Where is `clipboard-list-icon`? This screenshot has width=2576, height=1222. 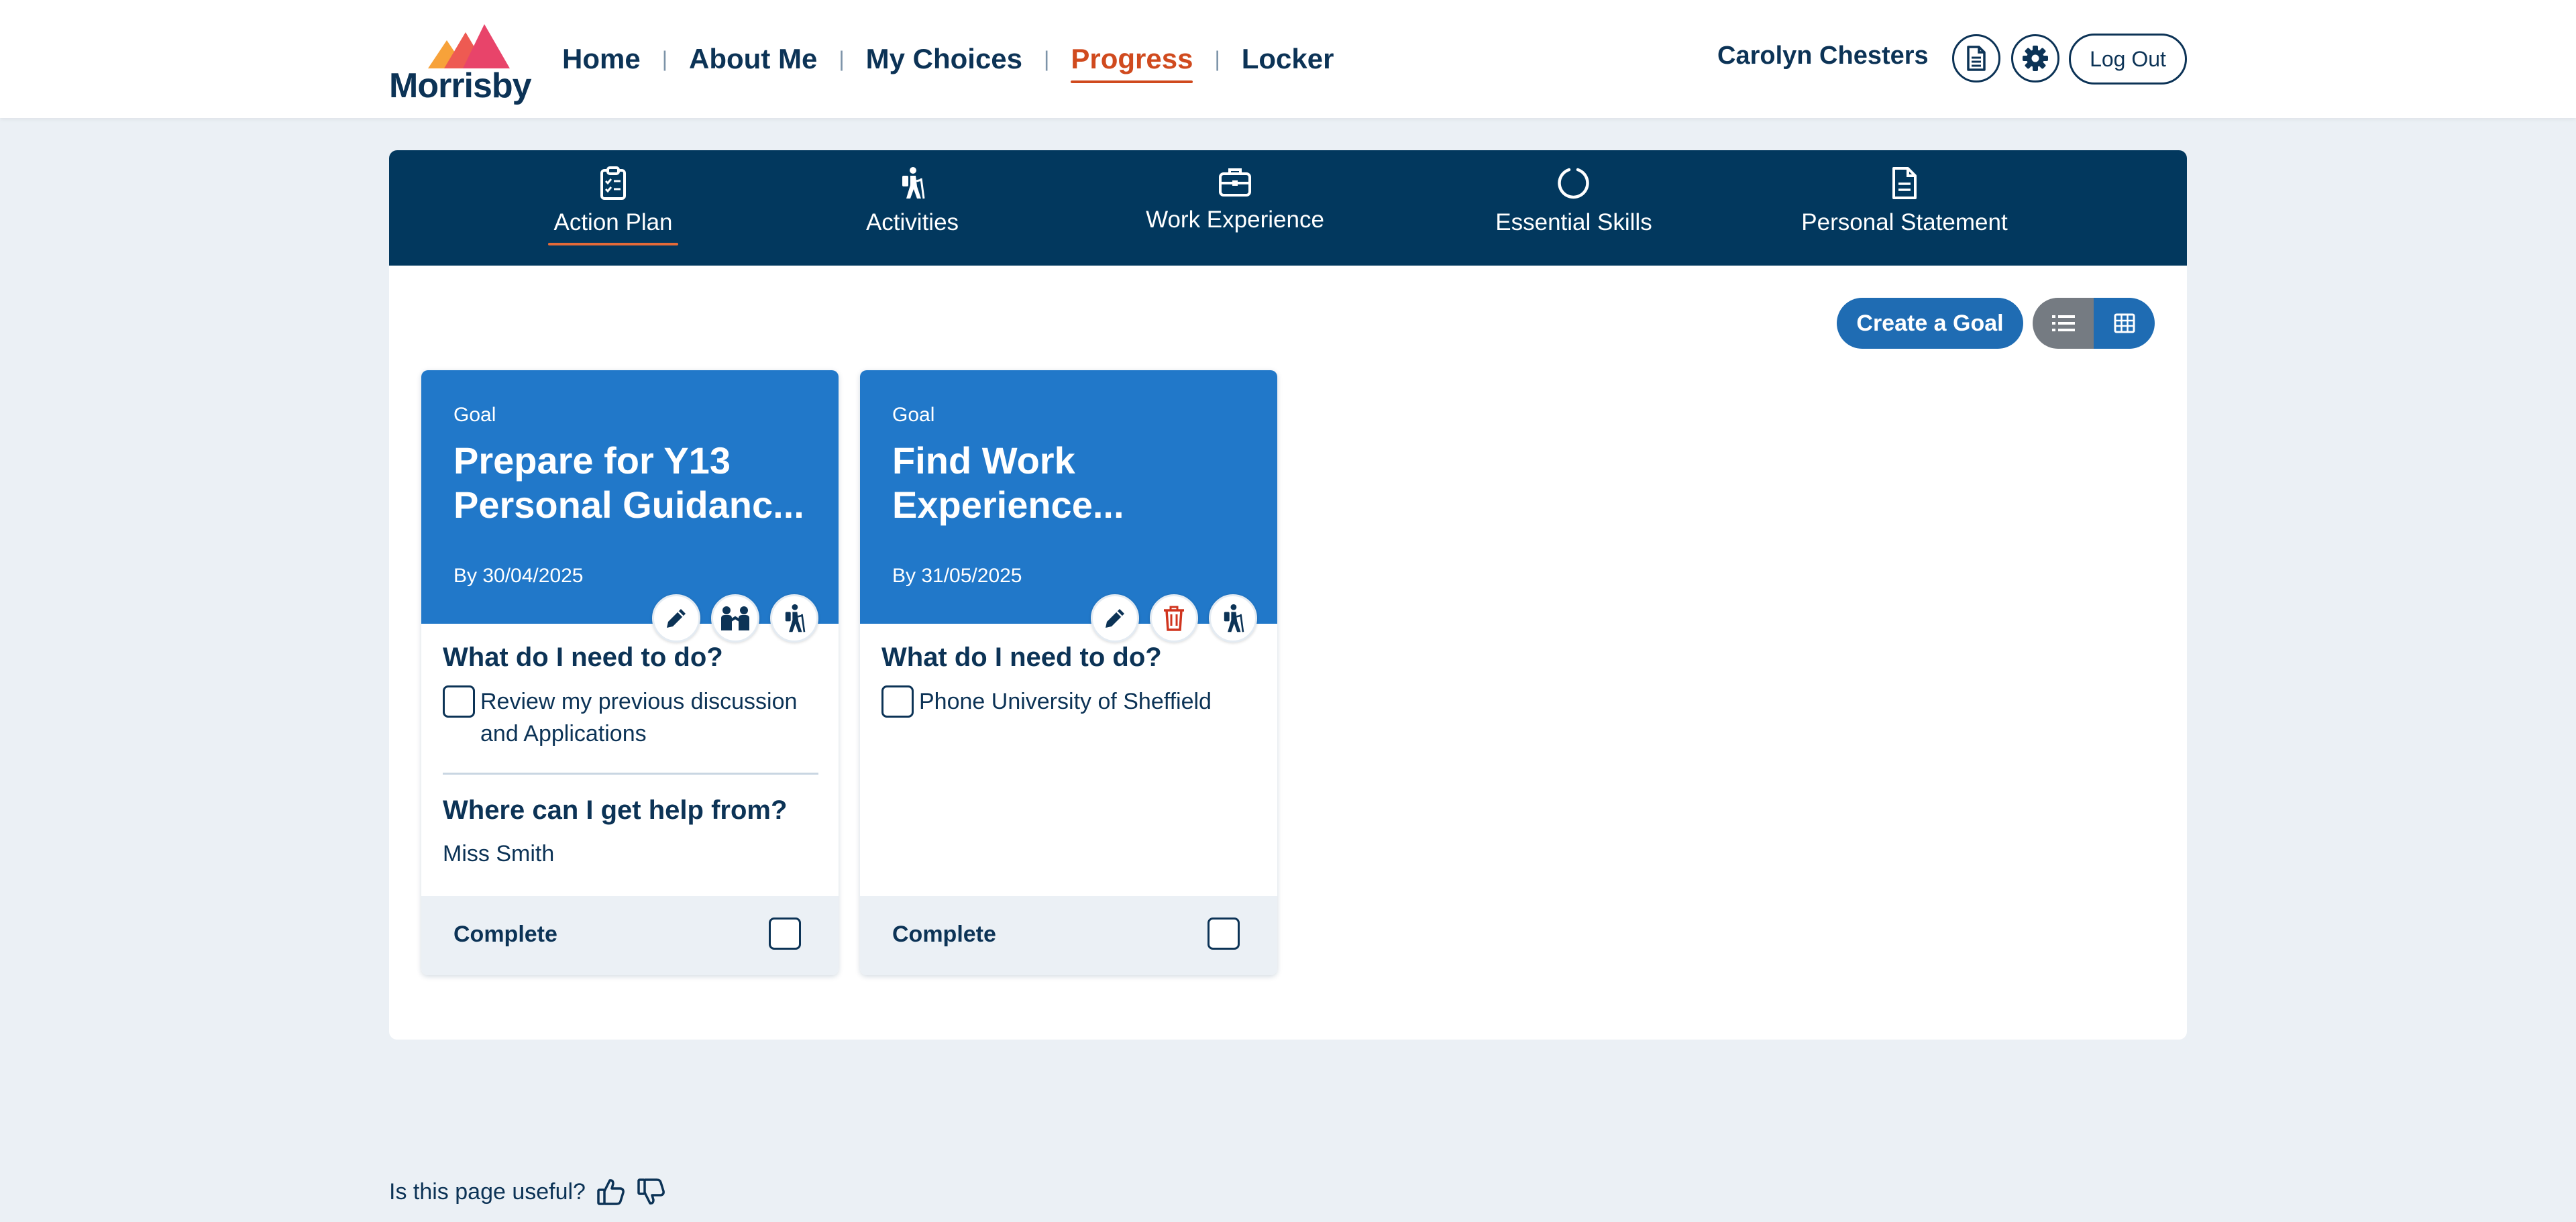 clipboard-list-icon is located at coordinates (613, 183).